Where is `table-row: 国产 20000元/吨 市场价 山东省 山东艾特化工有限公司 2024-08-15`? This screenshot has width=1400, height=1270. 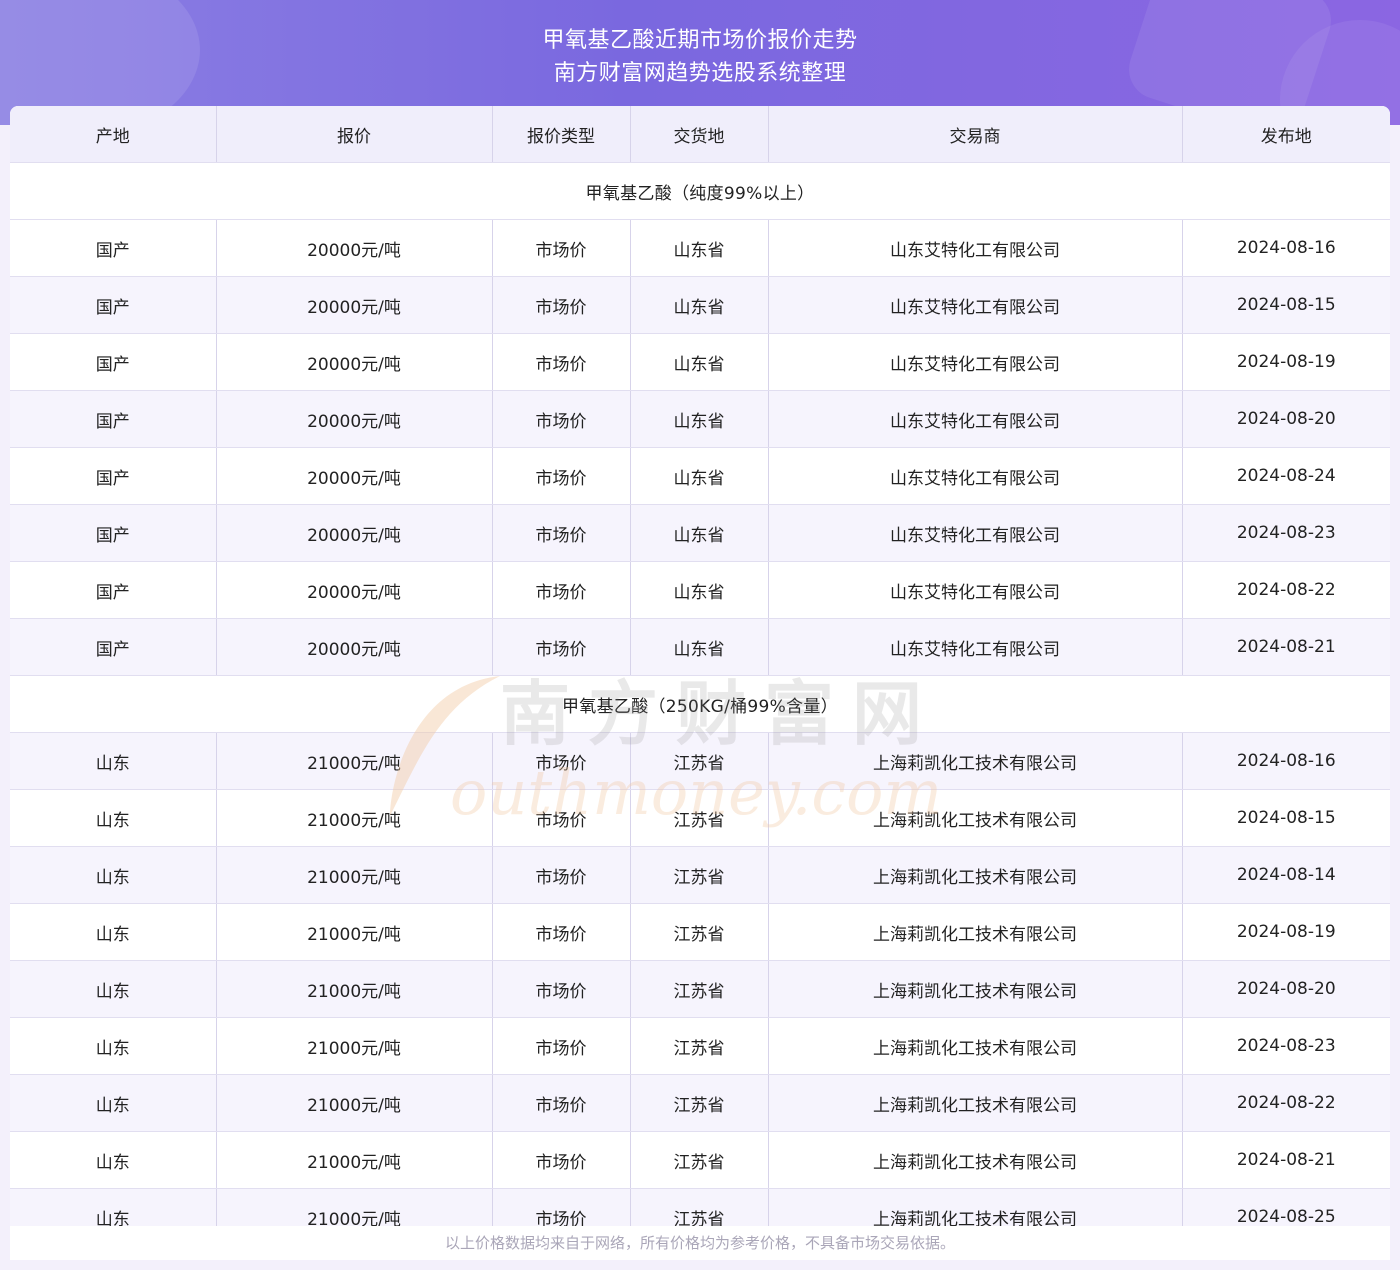 table-row: 国产 20000元/吨 市场价 山东省 山东艾特化工有限公司 2024-08-15 is located at coordinates (700, 305).